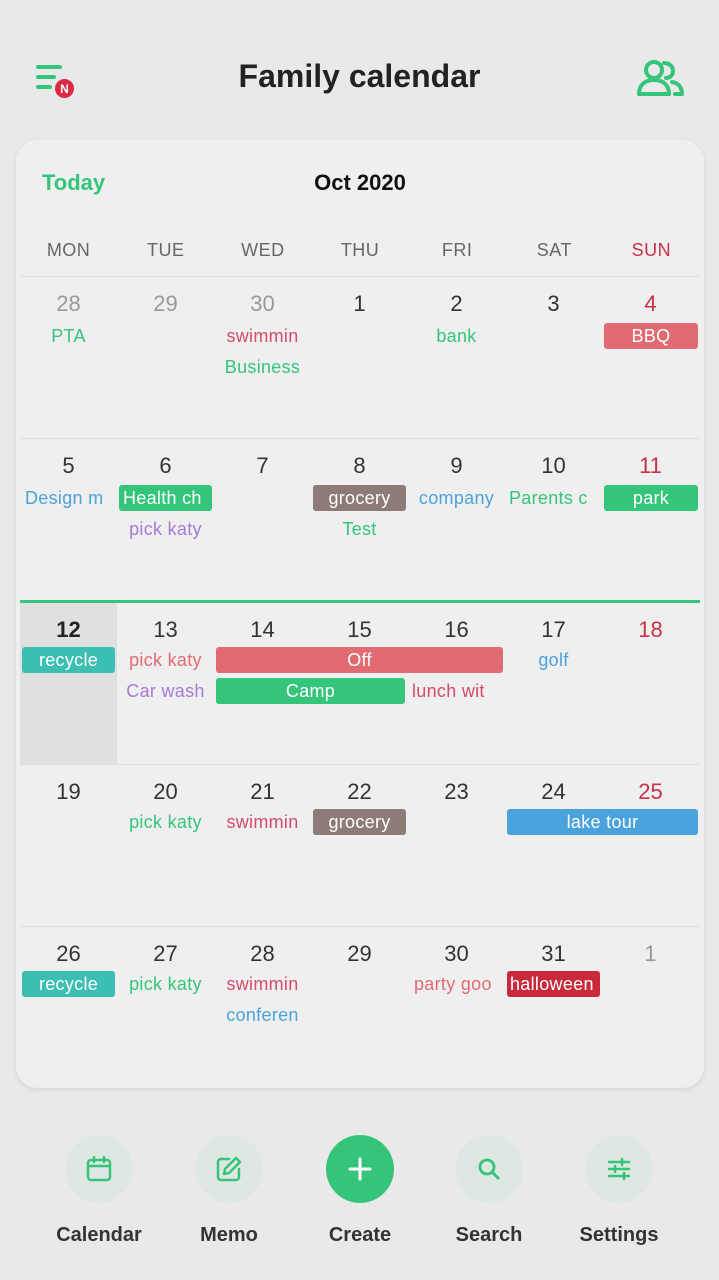 This screenshot has height=1280, width=719. I want to click on day-cell: 22, so click(359, 846).